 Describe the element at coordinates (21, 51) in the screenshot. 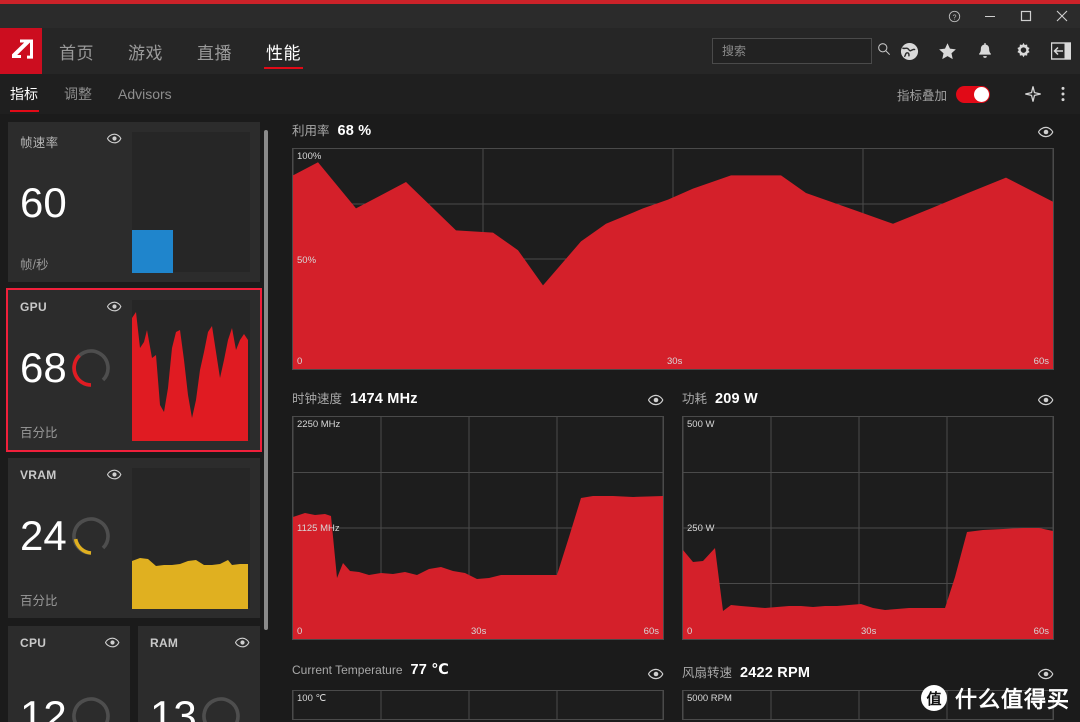

I see `amd-logo-icon` at that location.